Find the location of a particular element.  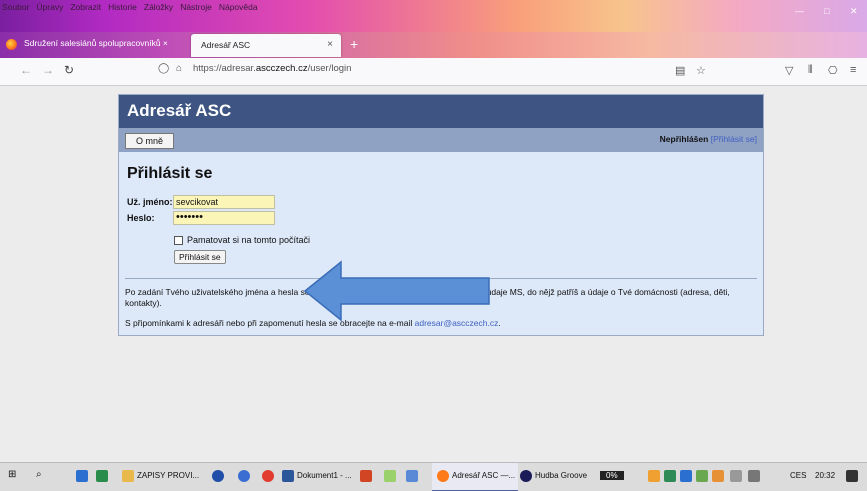

excel-icon is located at coordinates (102, 476).